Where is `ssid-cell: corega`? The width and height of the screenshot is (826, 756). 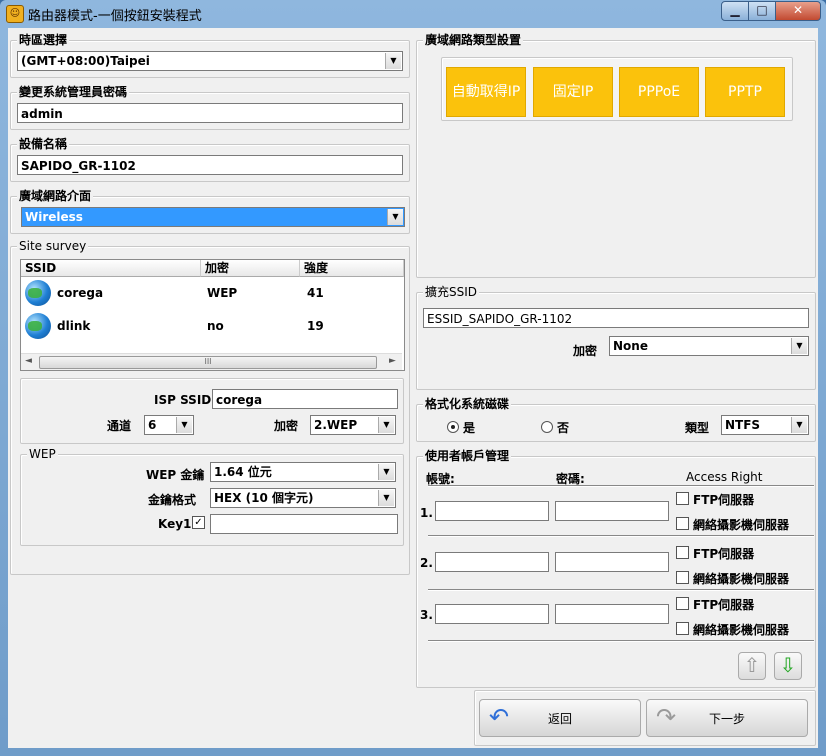 ssid-cell: corega is located at coordinates (80, 293).